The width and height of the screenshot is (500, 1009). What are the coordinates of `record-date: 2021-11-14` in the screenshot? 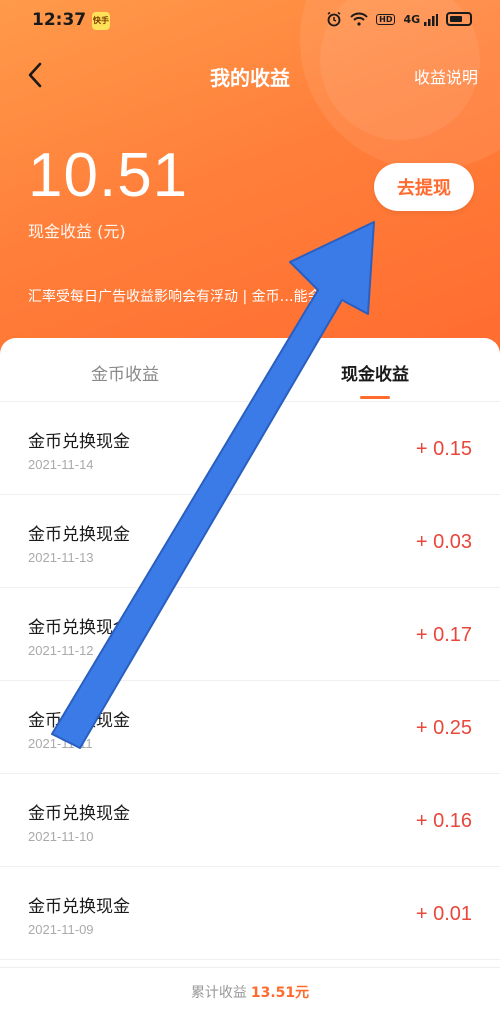 It's located at (61, 464).